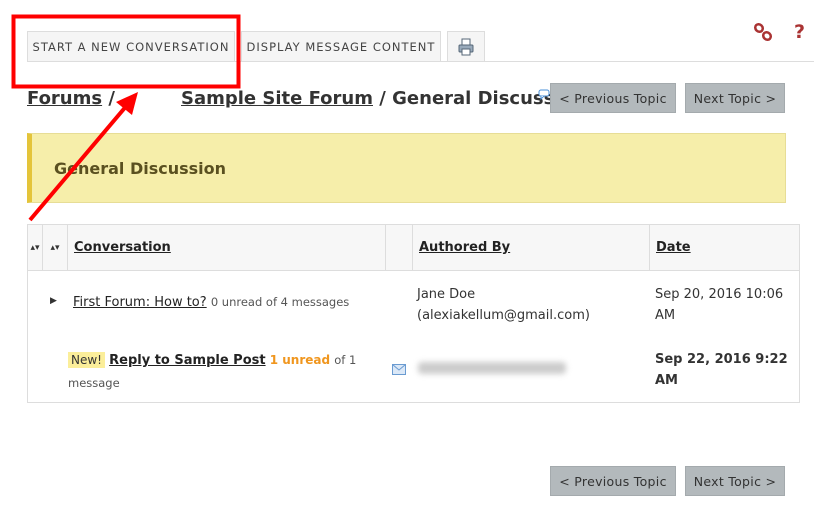 The height and width of the screenshot is (511, 828). I want to click on annotation-highlight-box, so click(126, 51).